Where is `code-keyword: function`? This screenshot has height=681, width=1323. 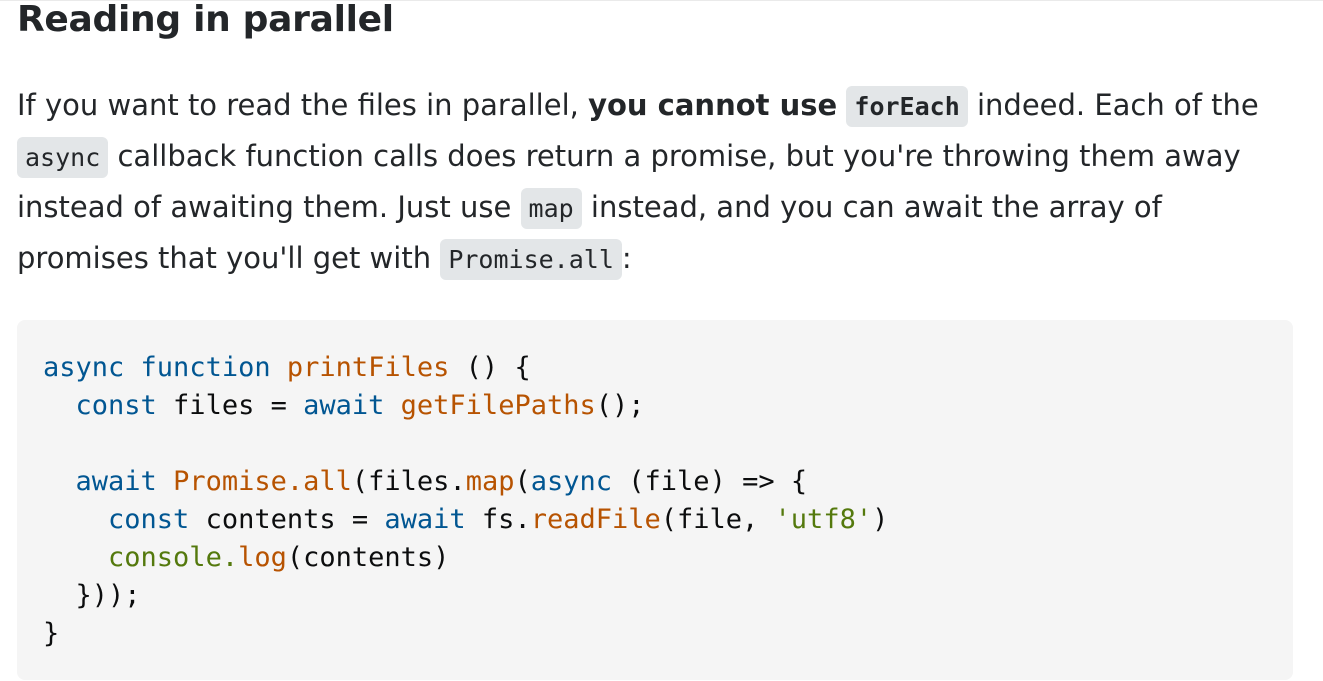
code-keyword: function is located at coordinates (205, 367).